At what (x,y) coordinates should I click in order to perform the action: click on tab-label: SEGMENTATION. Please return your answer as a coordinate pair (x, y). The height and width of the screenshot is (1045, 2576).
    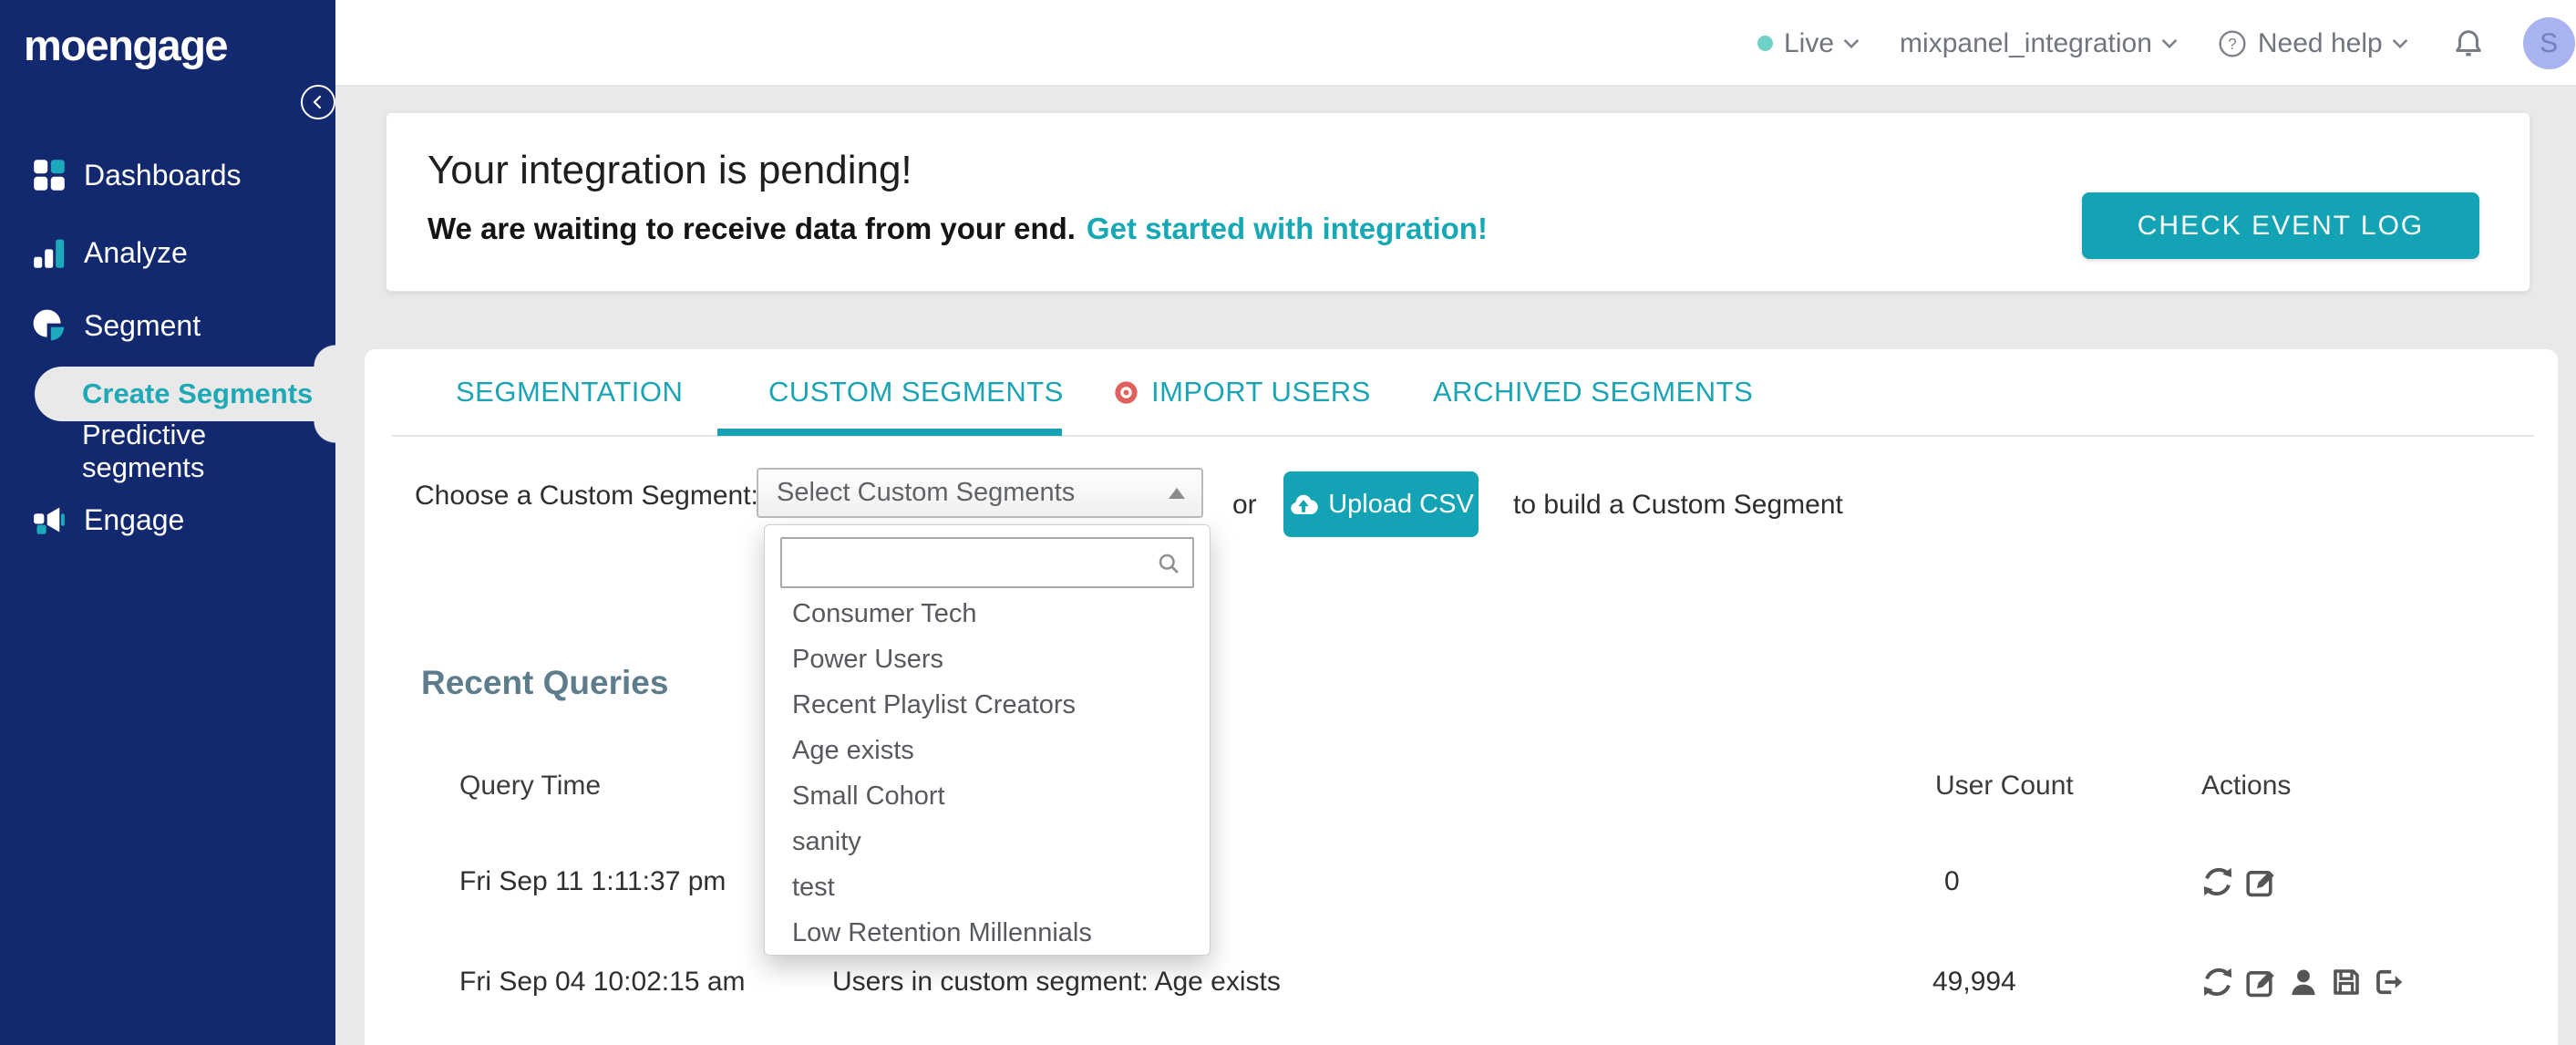
    Looking at the image, I should click on (570, 392).